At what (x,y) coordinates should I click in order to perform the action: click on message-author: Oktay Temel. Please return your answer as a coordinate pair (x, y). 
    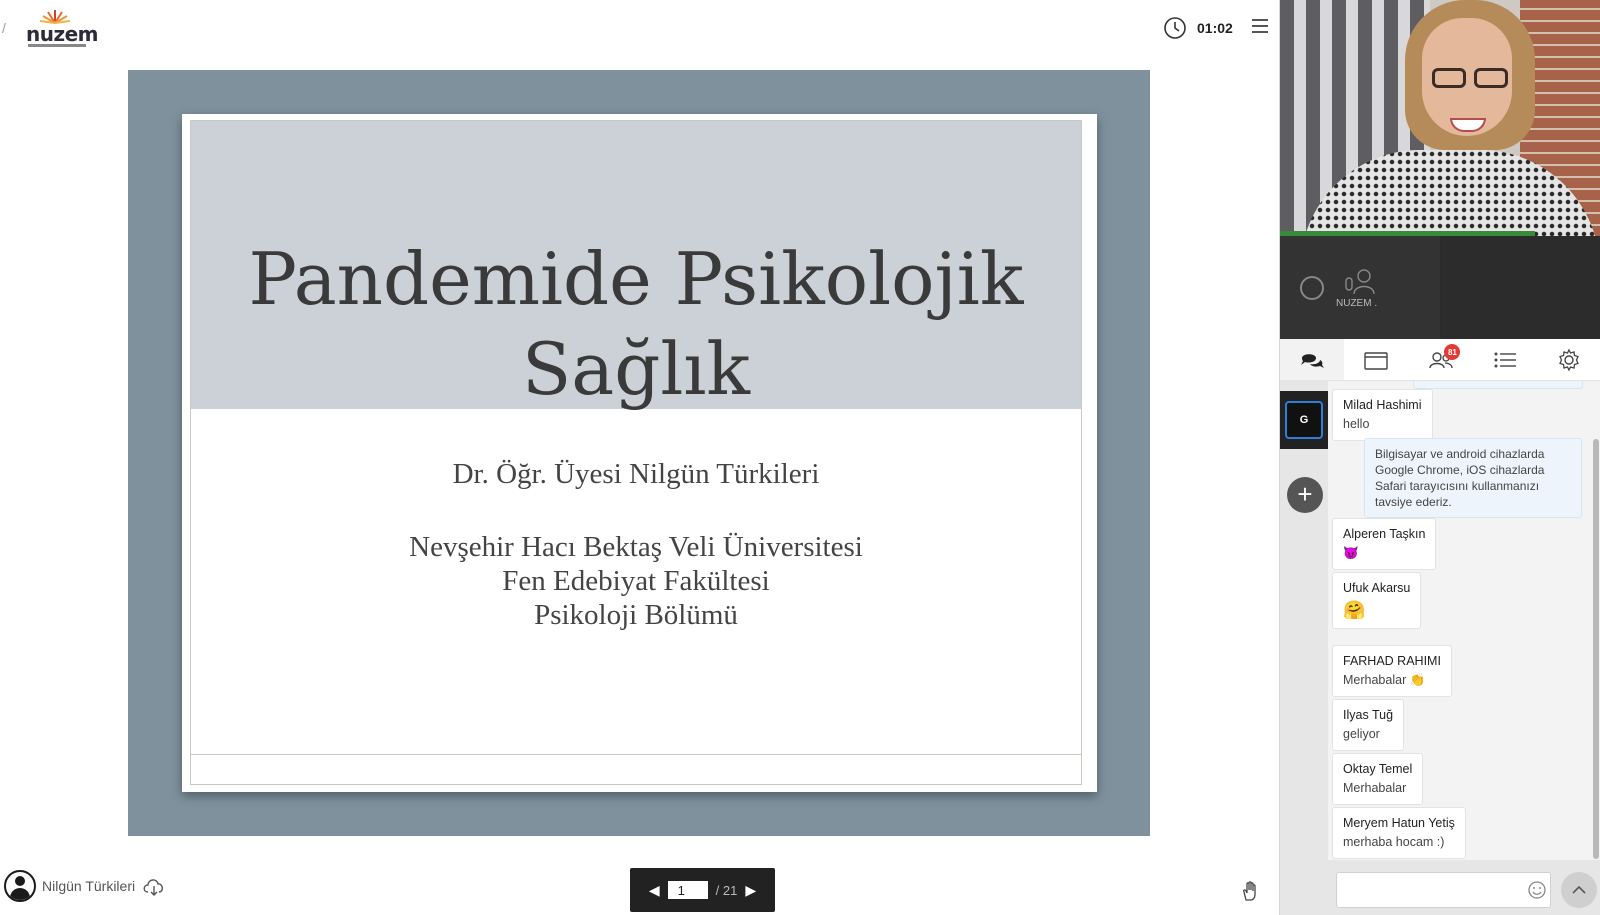
    Looking at the image, I should click on (1378, 769).